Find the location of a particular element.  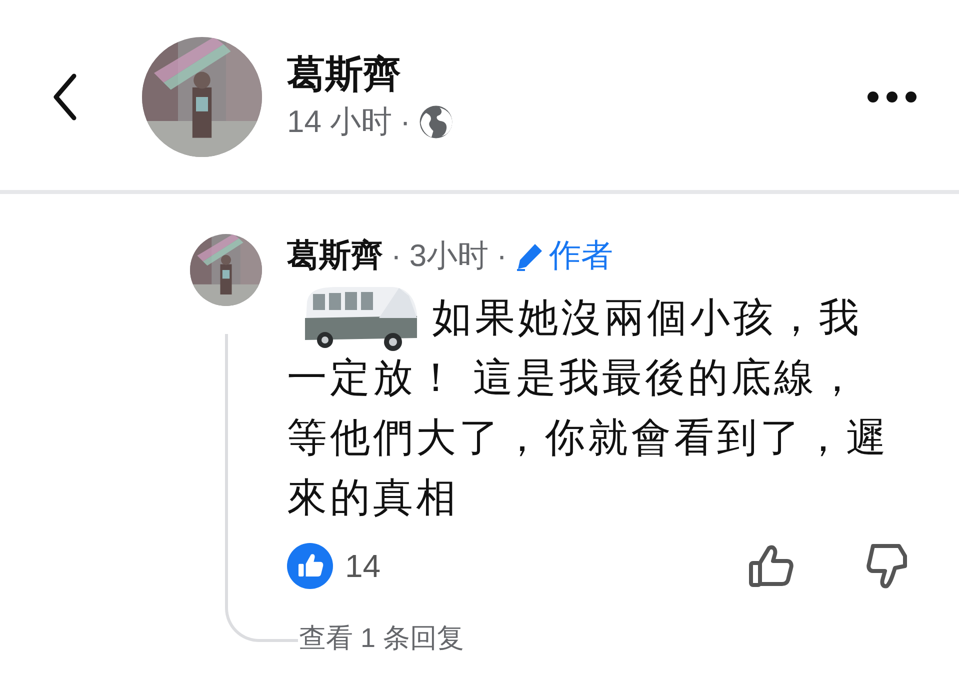

like-count: 14 is located at coordinates (363, 566).